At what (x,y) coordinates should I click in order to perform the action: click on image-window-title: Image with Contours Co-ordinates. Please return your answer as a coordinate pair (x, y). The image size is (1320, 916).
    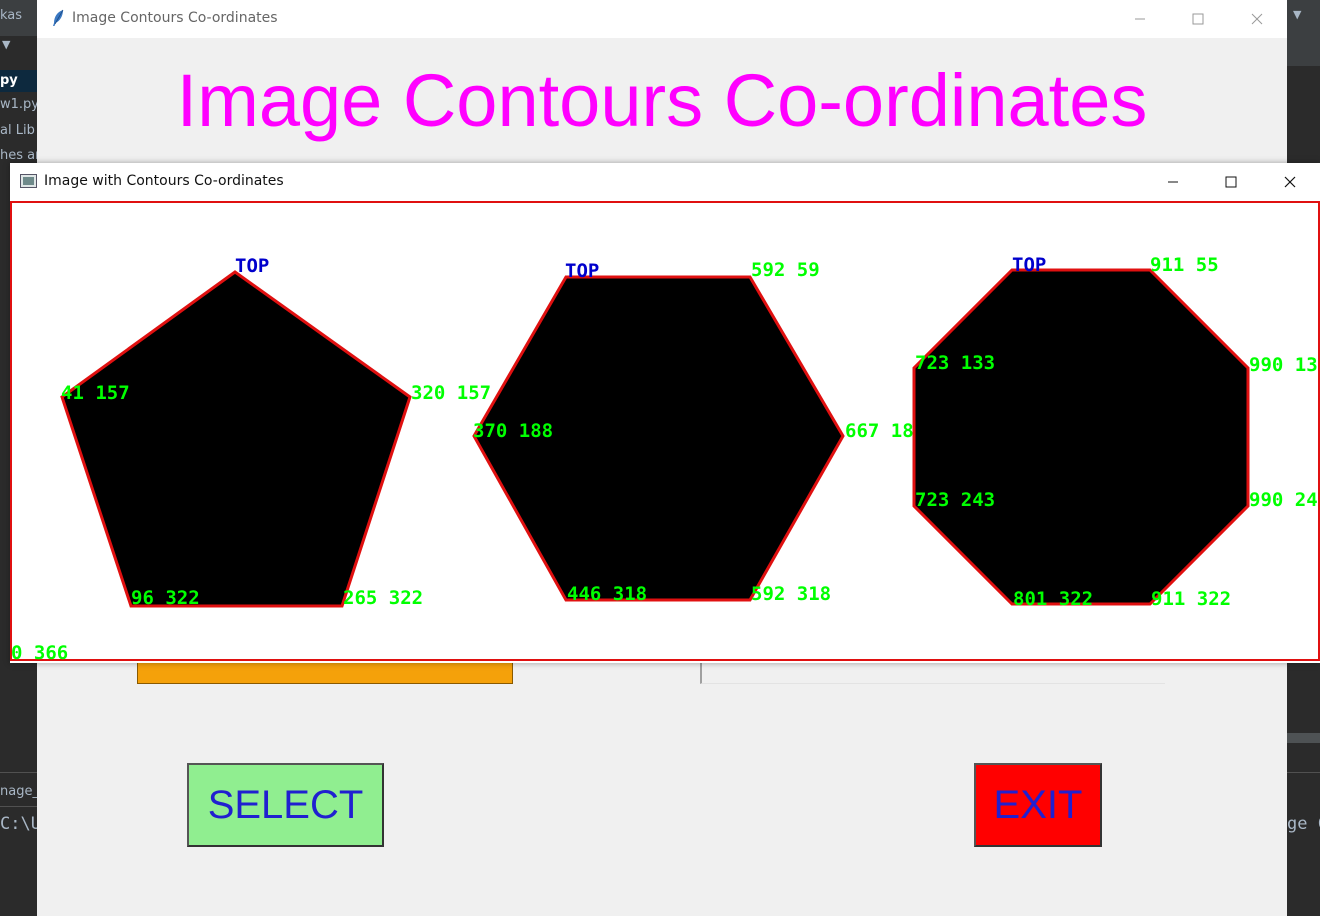
    Looking at the image, I should click on (164, 181).